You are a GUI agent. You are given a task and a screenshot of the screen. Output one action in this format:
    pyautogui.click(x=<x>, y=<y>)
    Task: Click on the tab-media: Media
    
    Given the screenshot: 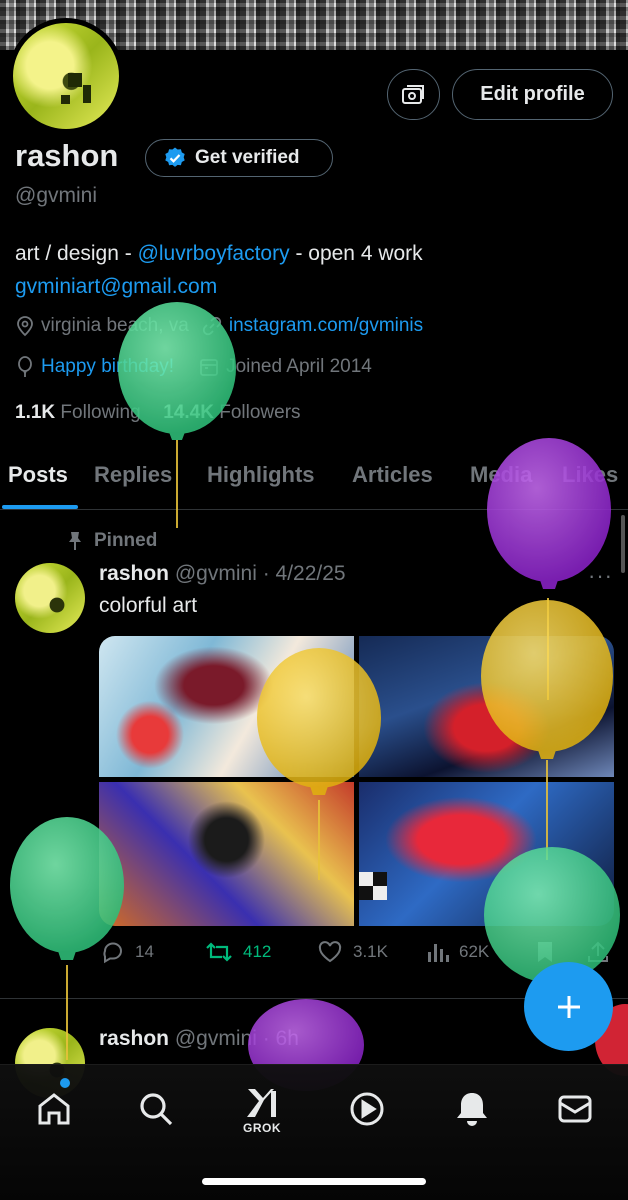 What is the action you would take?
    pyautogui.click(x=501, y=475)
    